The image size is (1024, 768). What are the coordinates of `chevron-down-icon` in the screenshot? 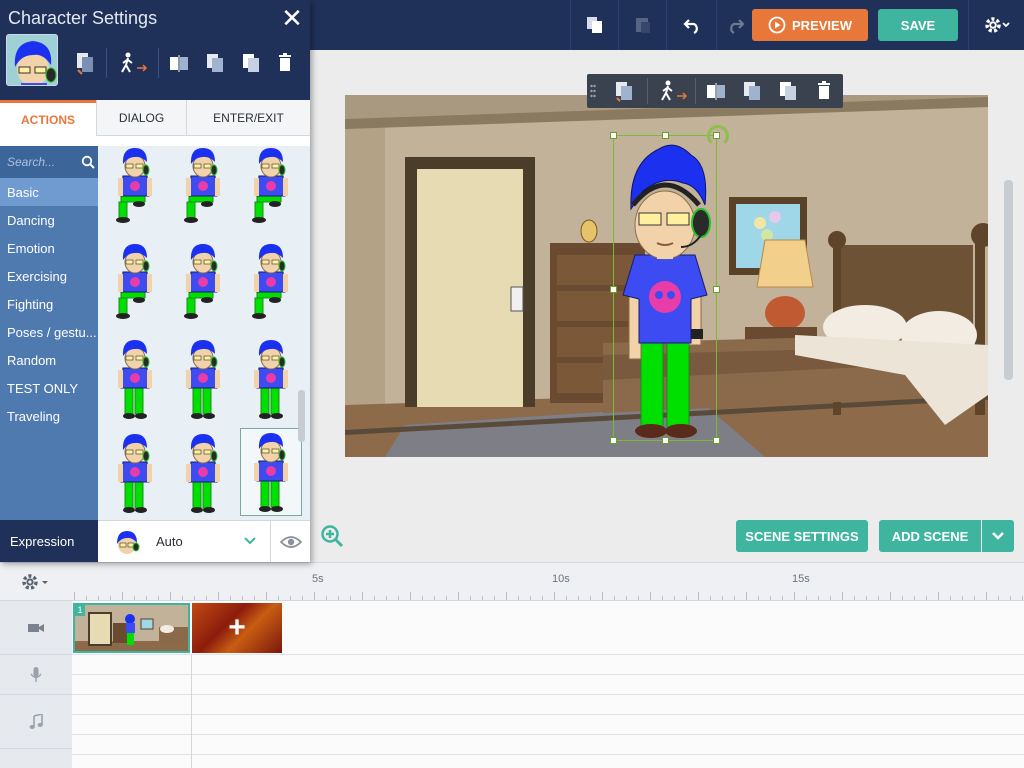 It's located at (998, 536).